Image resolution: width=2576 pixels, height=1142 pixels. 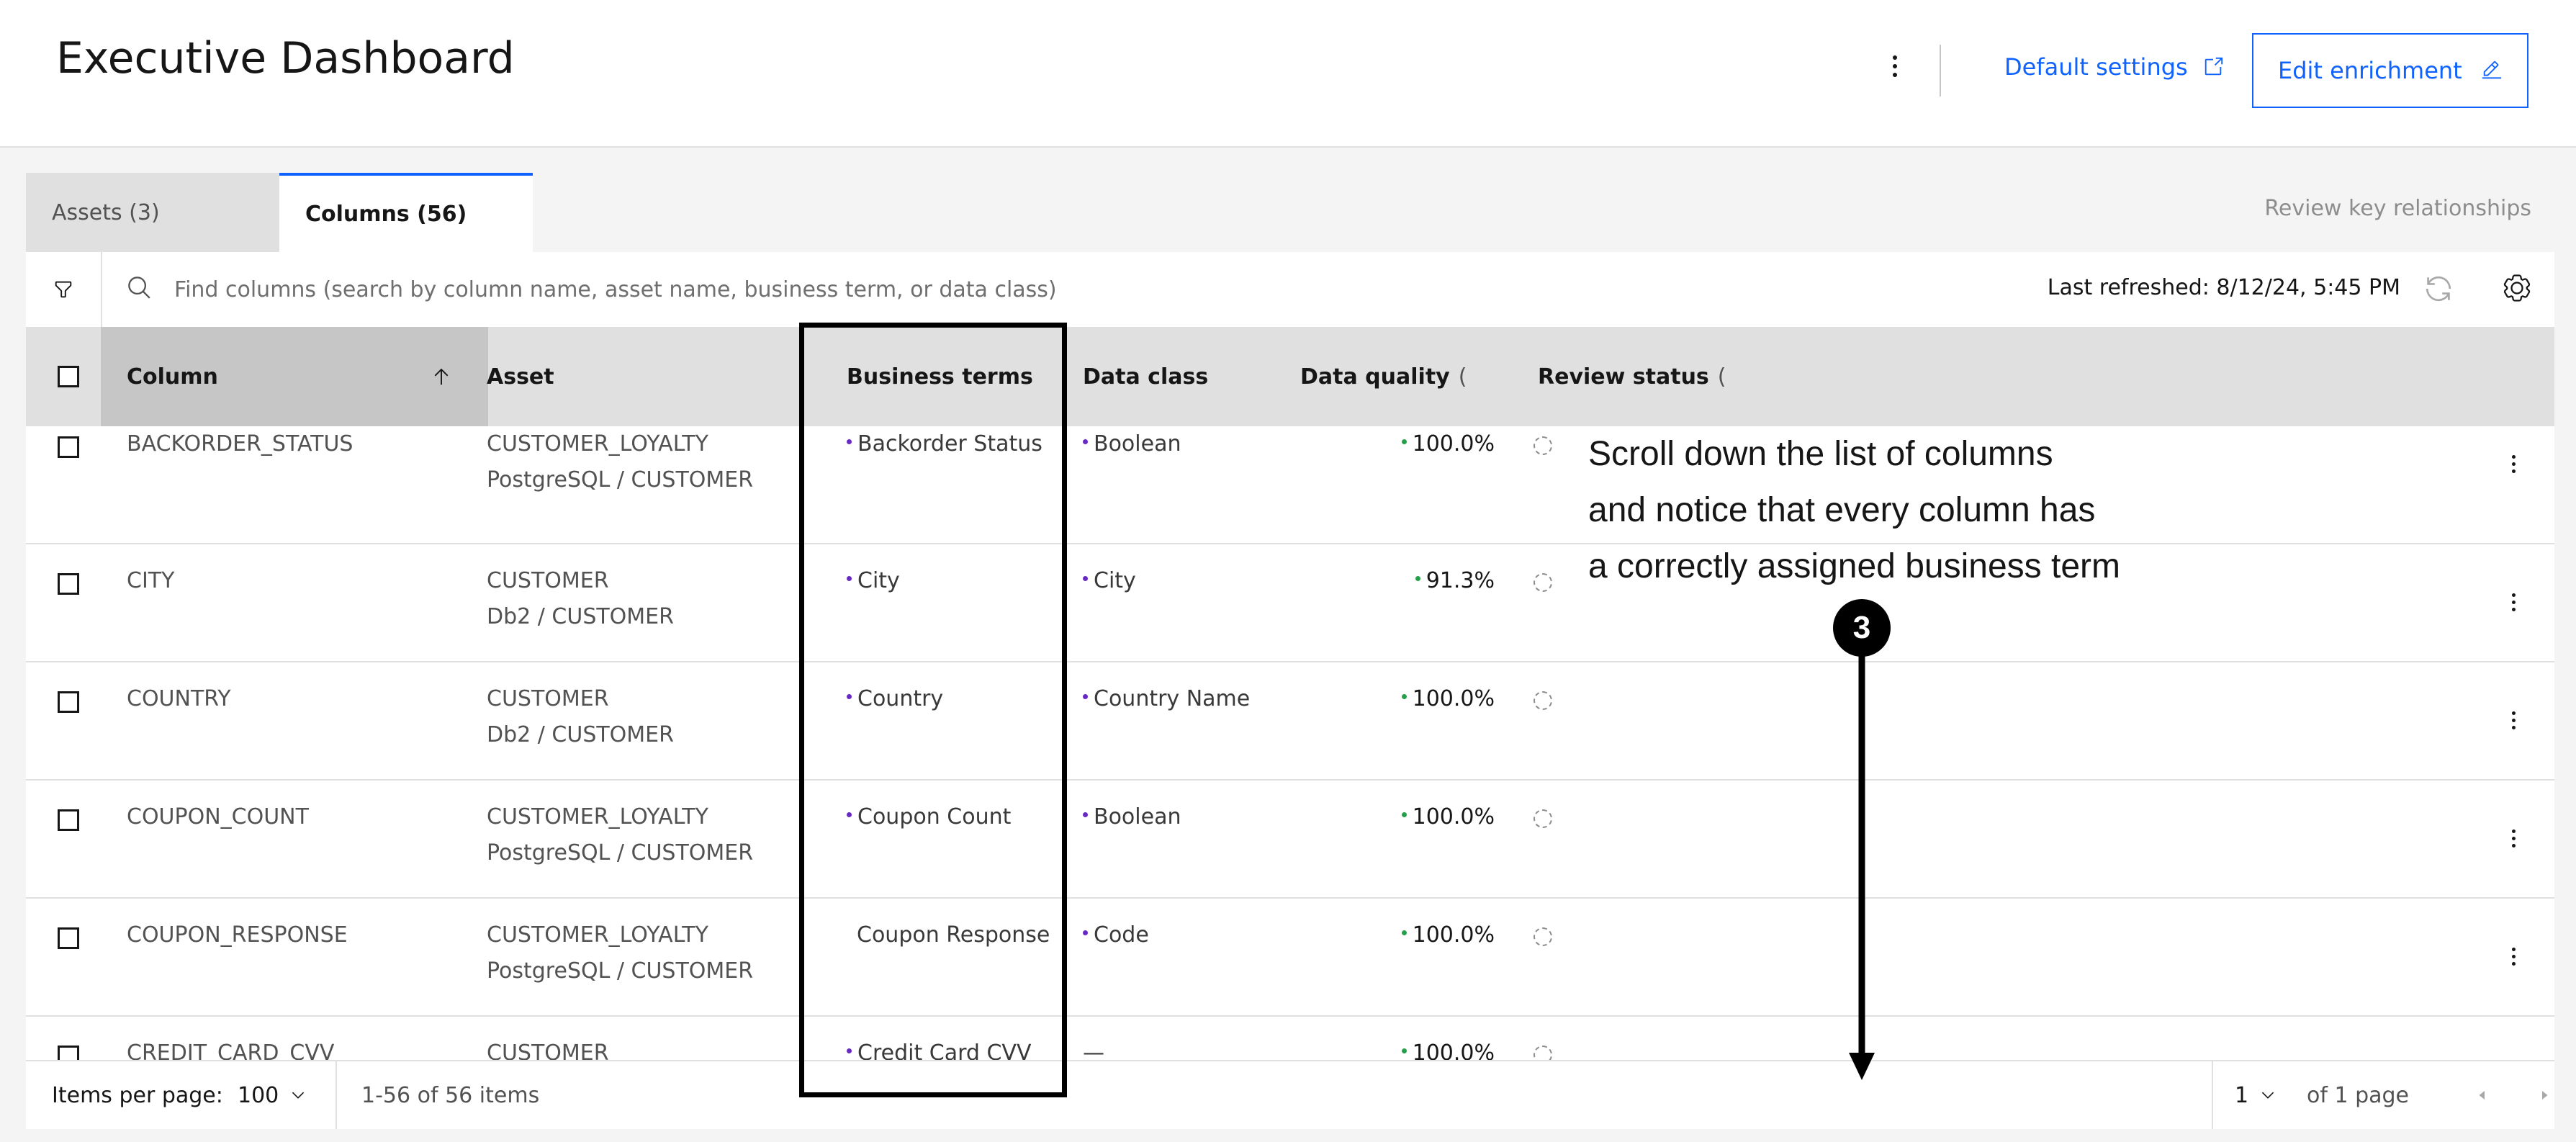 What do you see at coordinates (1093, 1050) in the screenshot?
I see `data-class: —` at bounding box center [1093, 1050].